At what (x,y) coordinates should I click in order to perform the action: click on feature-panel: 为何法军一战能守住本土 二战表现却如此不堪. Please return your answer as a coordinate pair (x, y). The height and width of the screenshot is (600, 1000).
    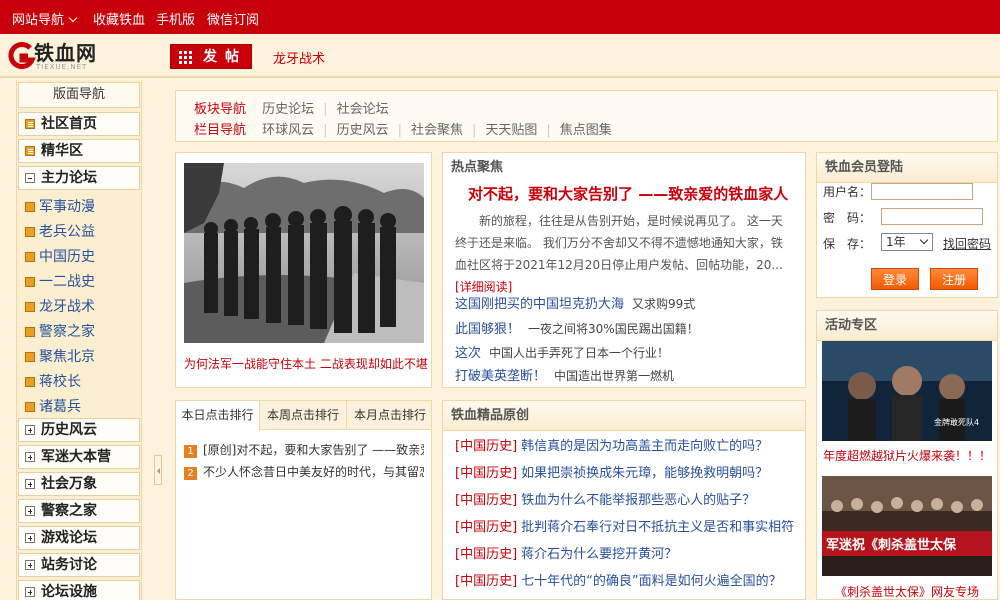
    Looking at the image, I should click on (303, 270).